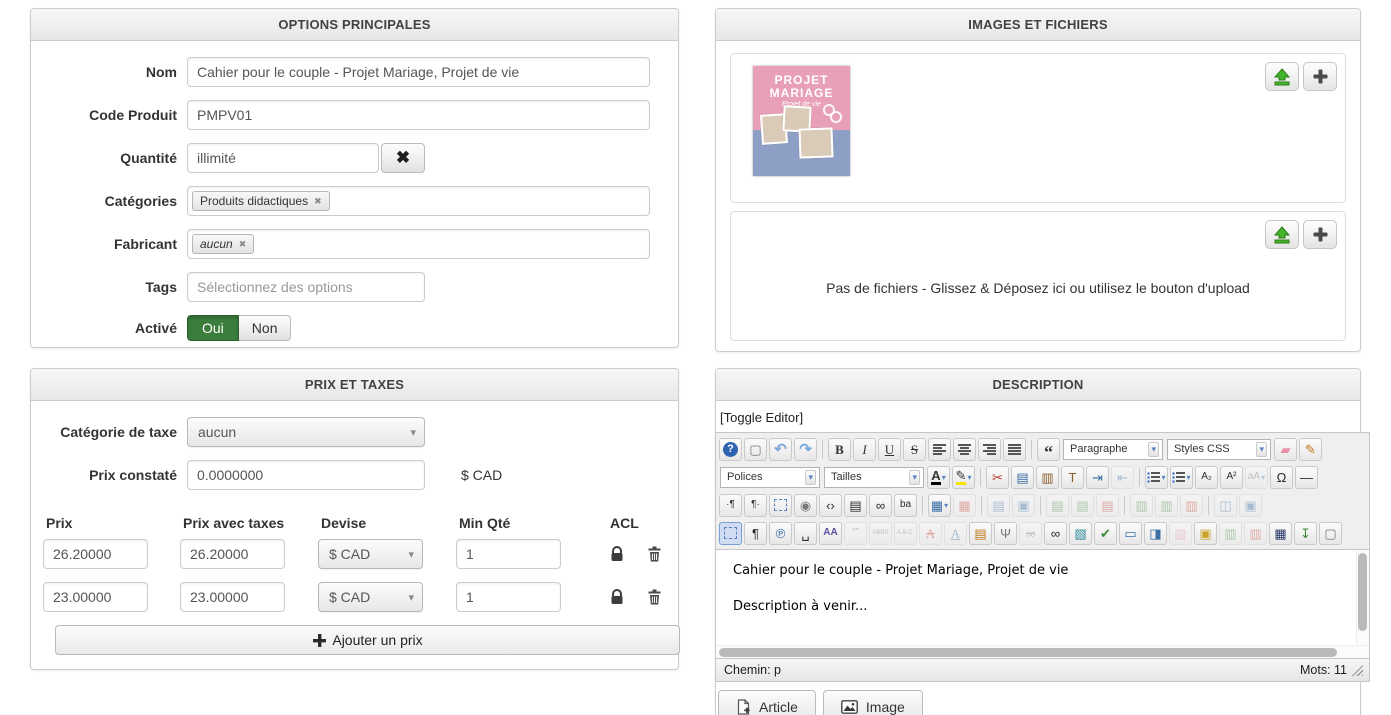 The image size is (1391, 715). I want to click on toolbar-button-insert-template: ↧, so click(1305, 533).